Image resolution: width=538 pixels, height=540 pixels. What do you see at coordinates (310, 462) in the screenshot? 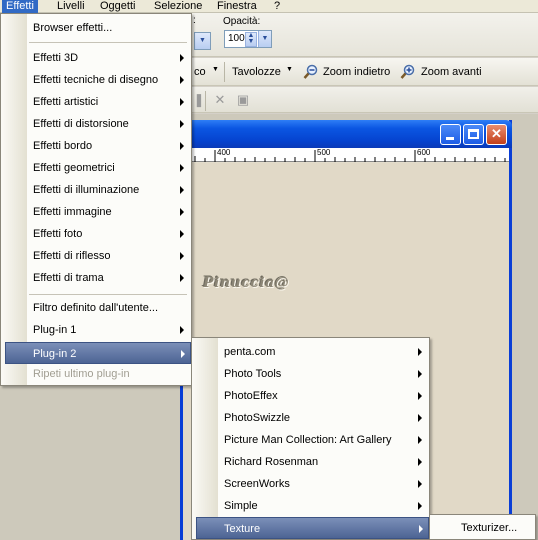
I see `menu-item-richard-rosenman: Richard Rosenman` at bounding box center [310, 462].